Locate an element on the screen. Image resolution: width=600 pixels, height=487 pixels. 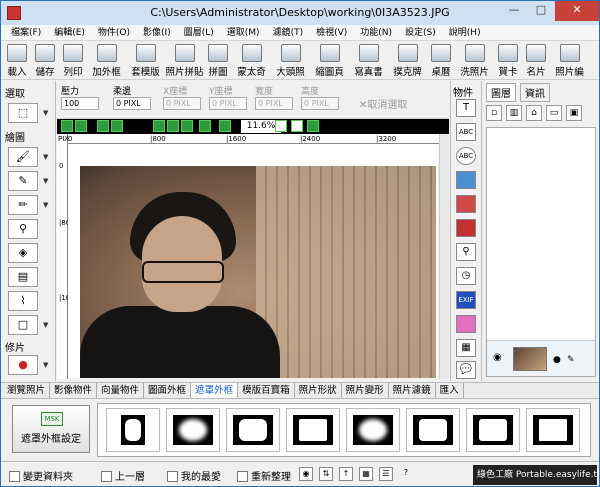
menu-filter: 濾鏡(T) is located at coordinates (288, 32).